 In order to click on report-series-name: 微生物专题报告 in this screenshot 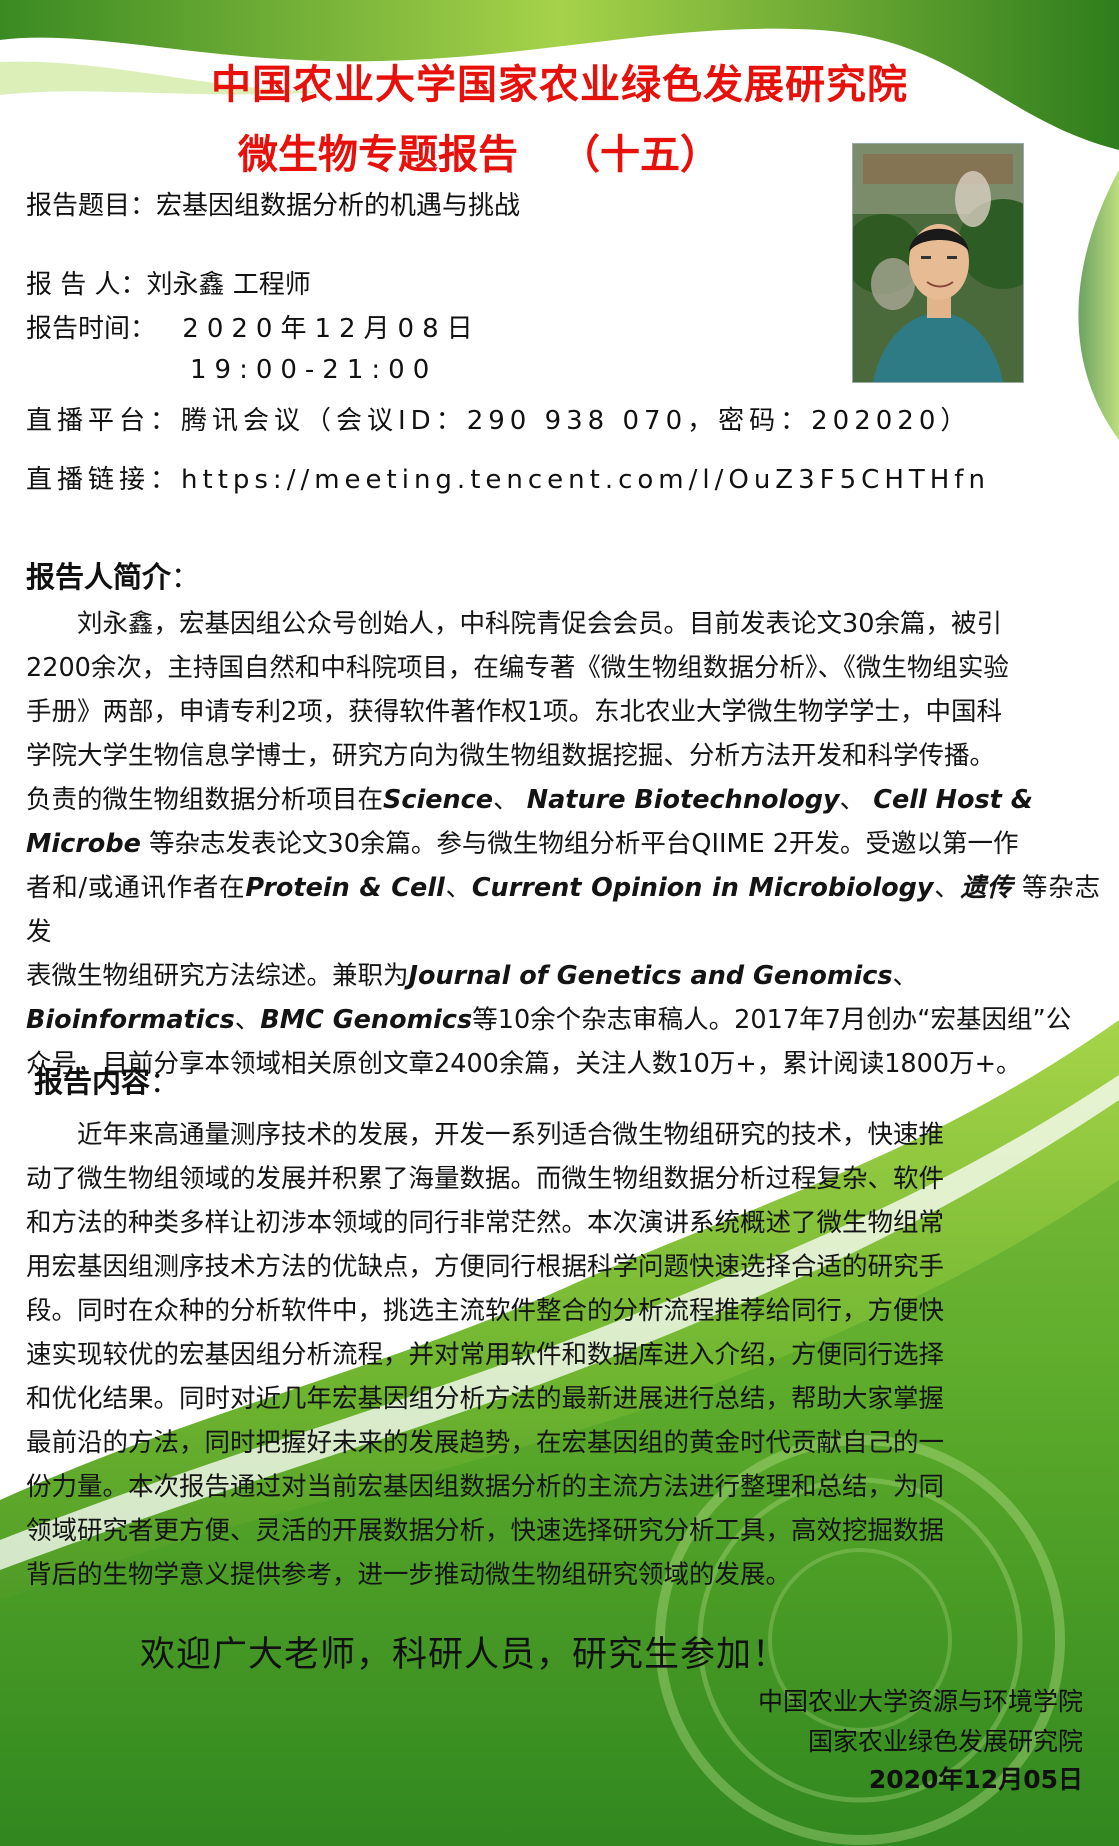, I will do `click(378, 155)`.